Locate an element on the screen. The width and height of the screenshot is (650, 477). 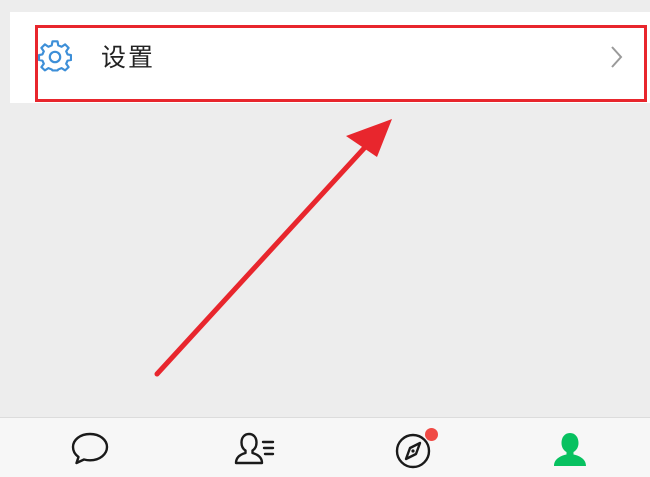
tab-chats is located at coordinates (90, 447).